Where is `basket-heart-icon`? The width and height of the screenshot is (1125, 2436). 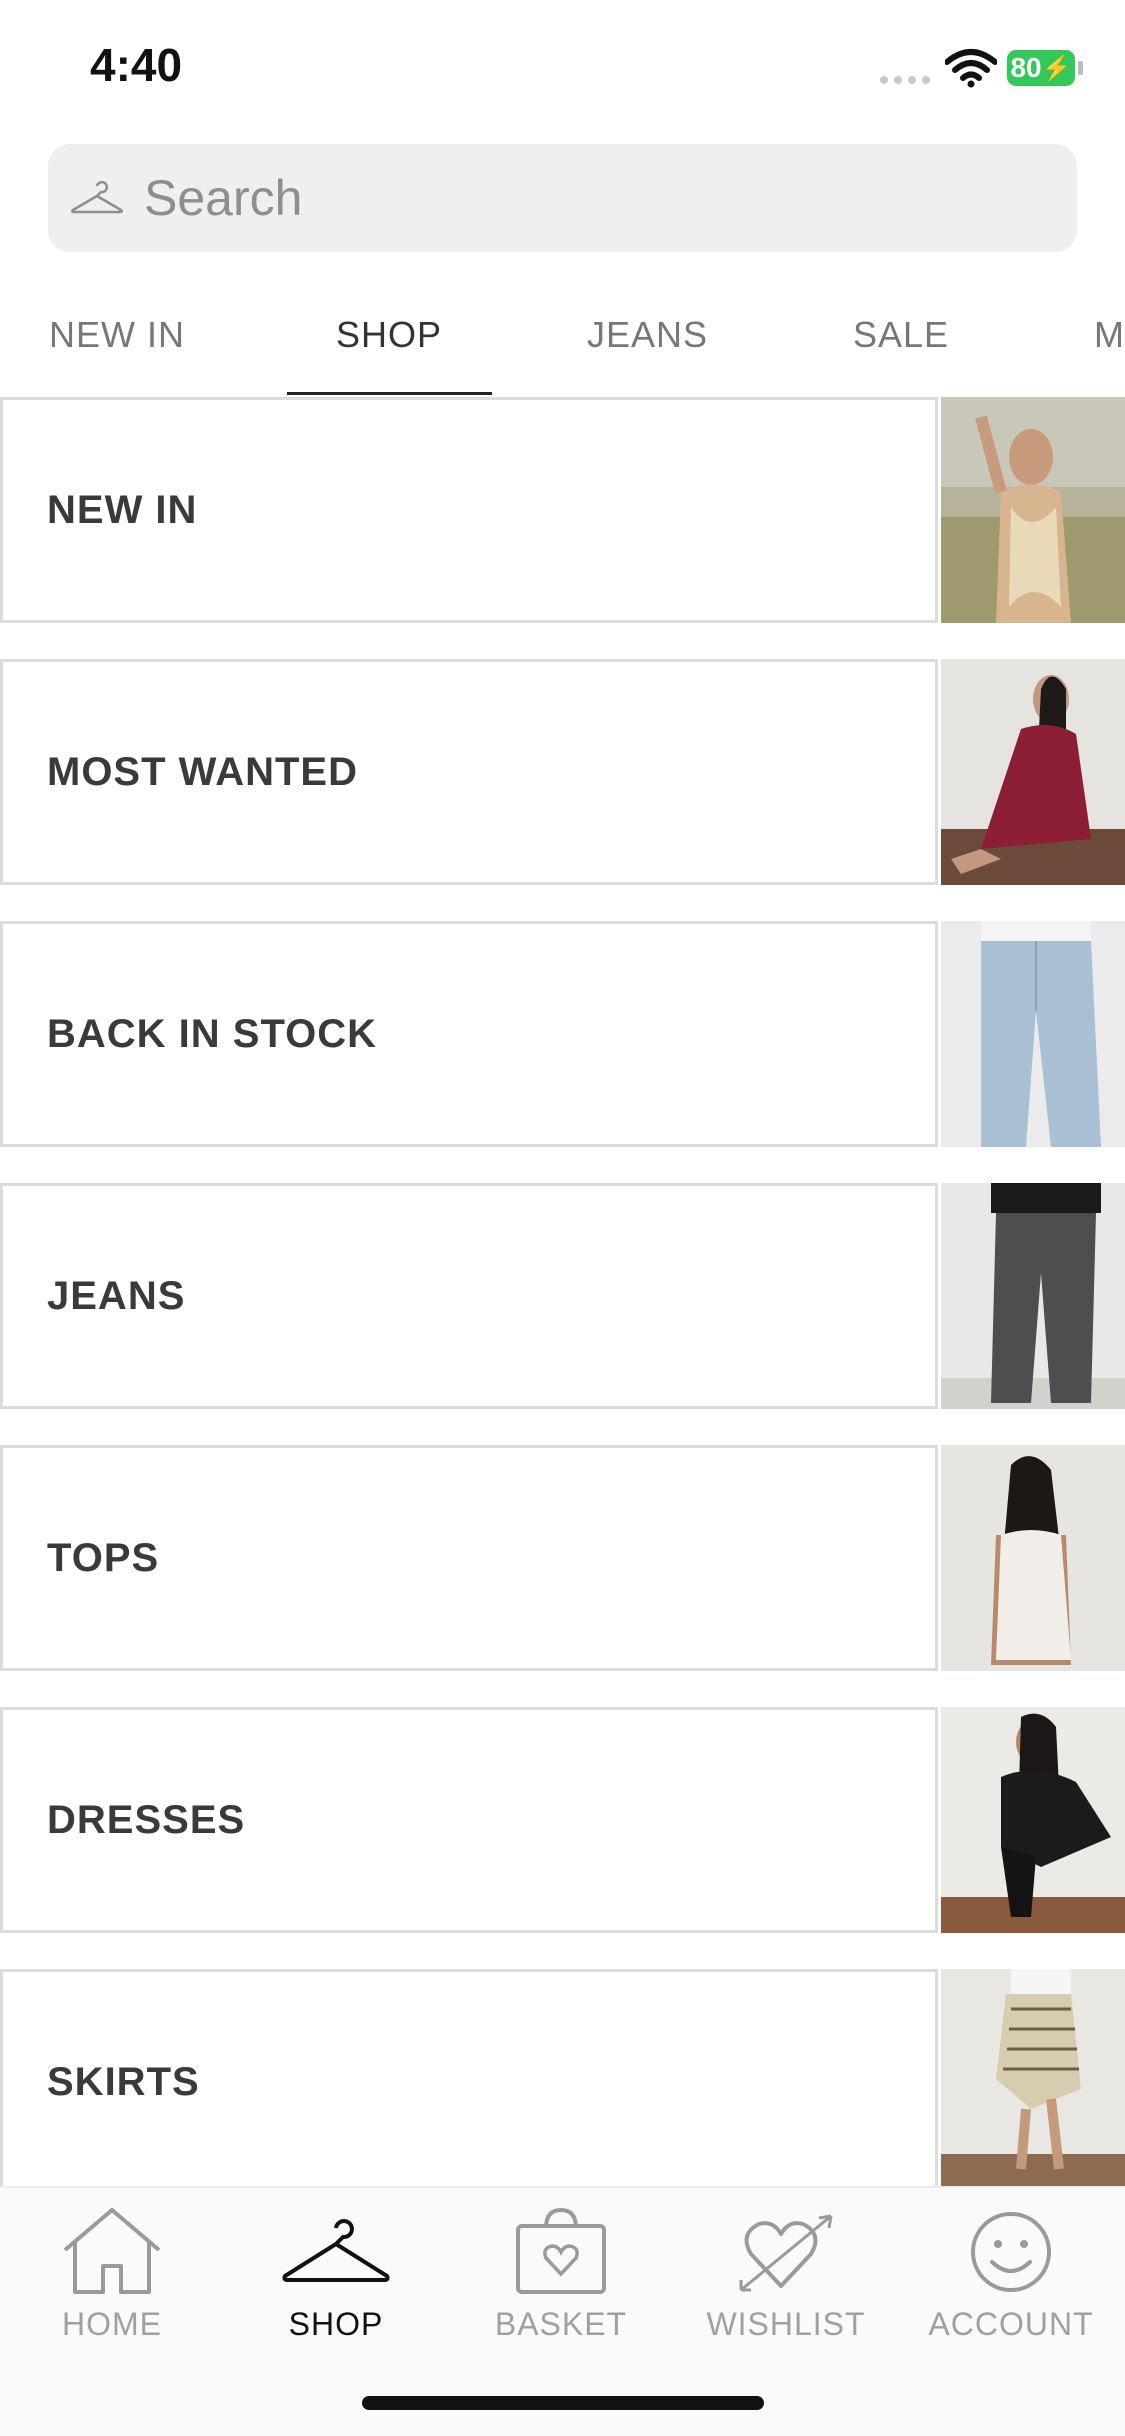 basket-heart-icon is located at coordinates (561, 2250).